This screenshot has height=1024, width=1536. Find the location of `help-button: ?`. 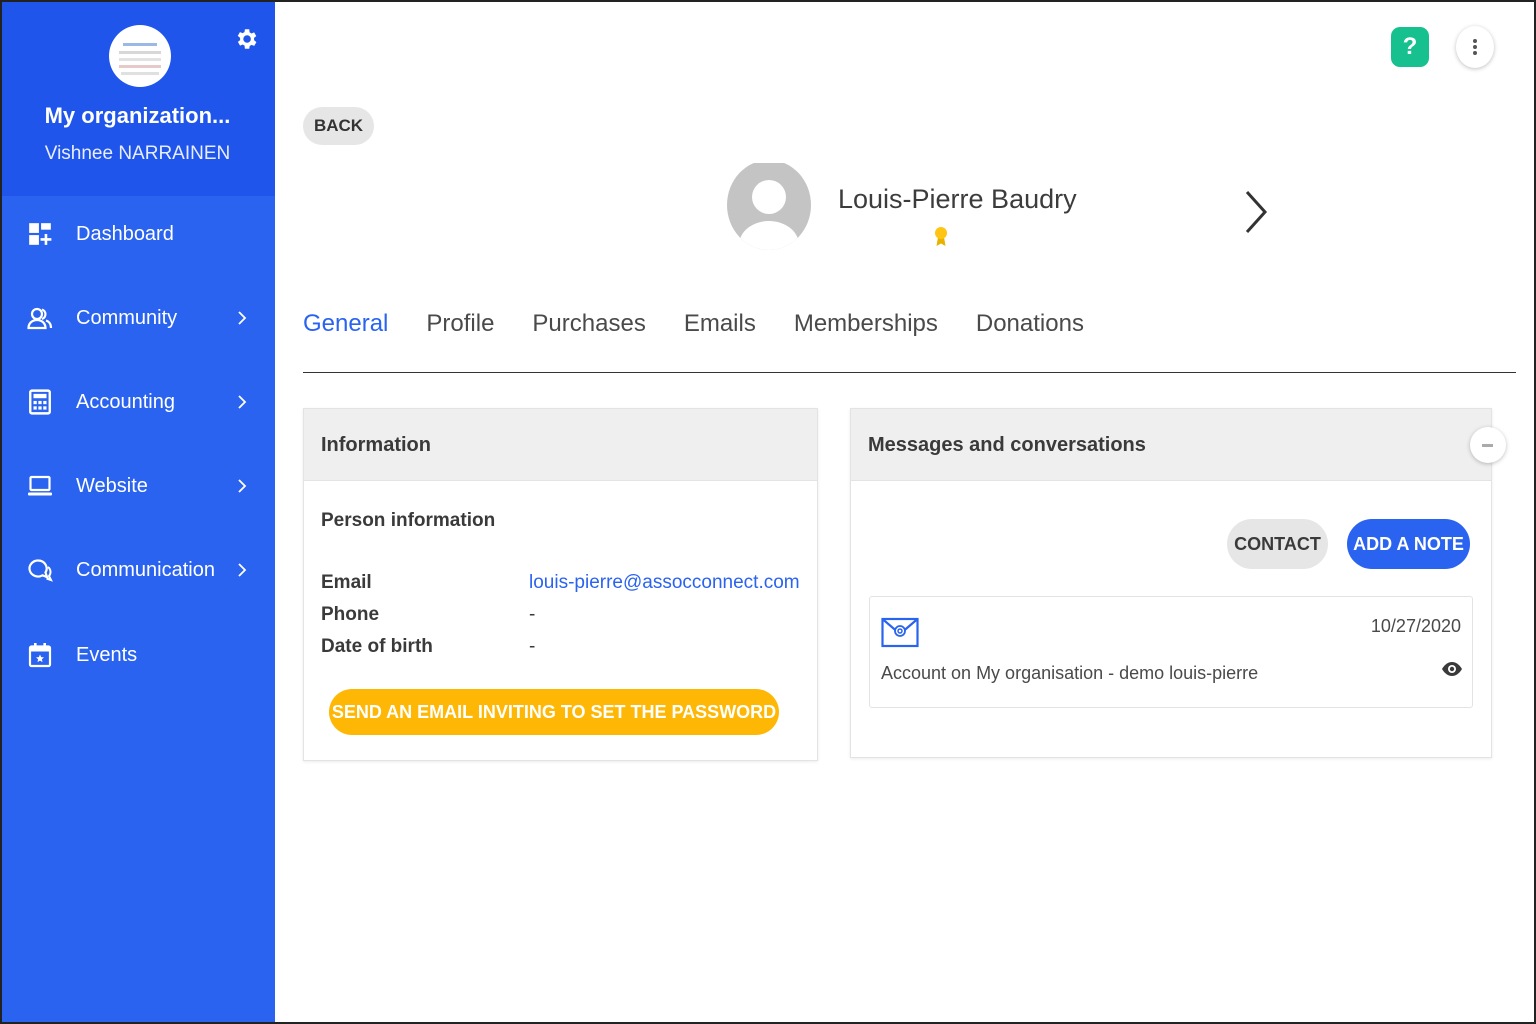

help-button: ? is located at coordinates (1410, 47).